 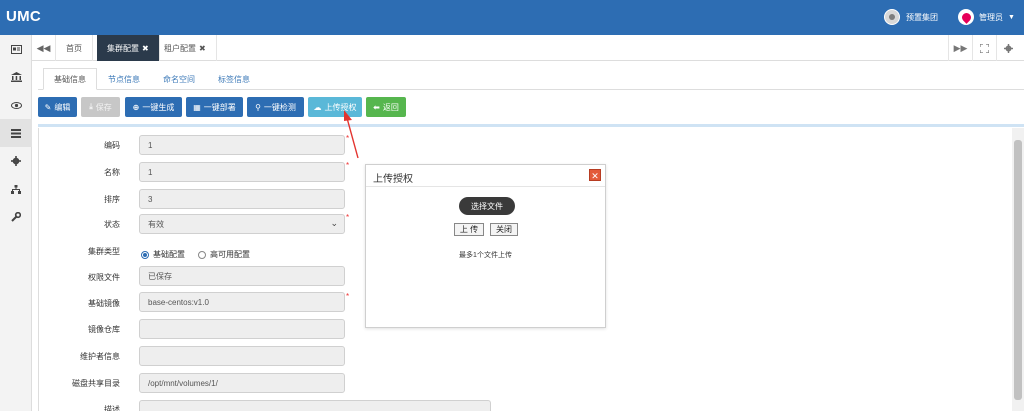 I want to click on arrow-left-icon: ⬅, so click(x=376, y=107).